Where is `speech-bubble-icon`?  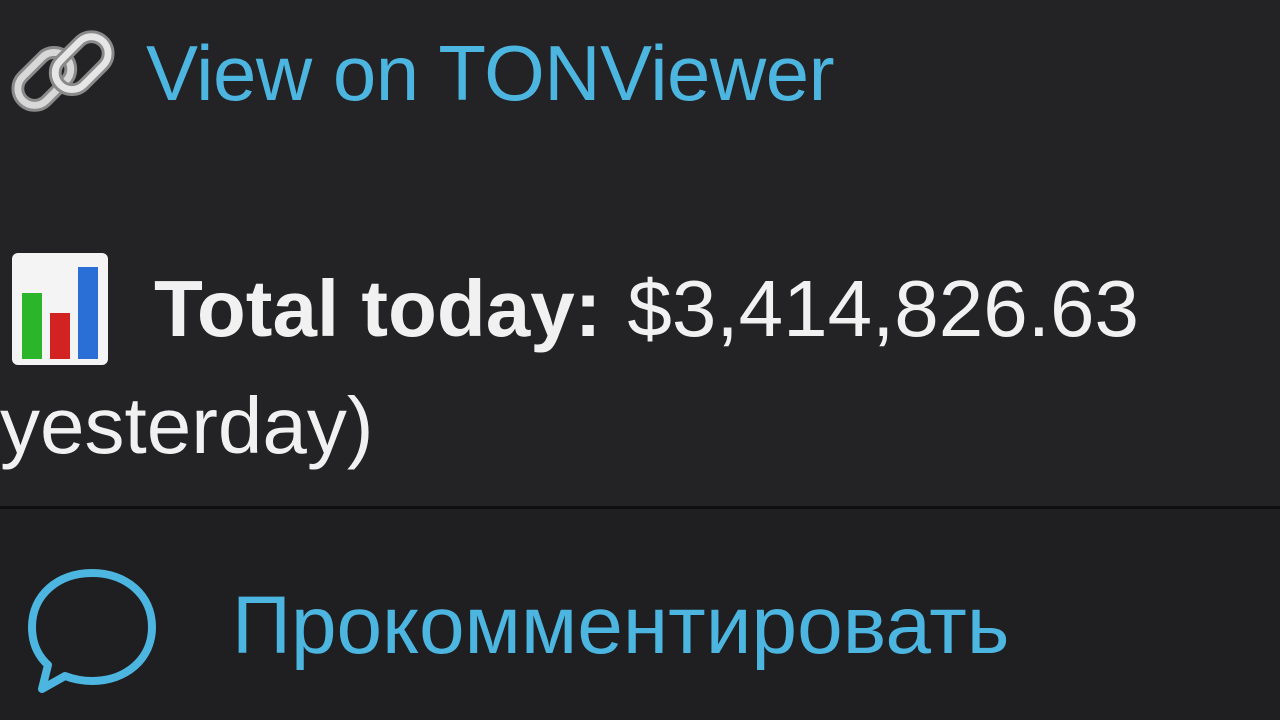
speech-bubble-icon is located at coordinates (92, 631).